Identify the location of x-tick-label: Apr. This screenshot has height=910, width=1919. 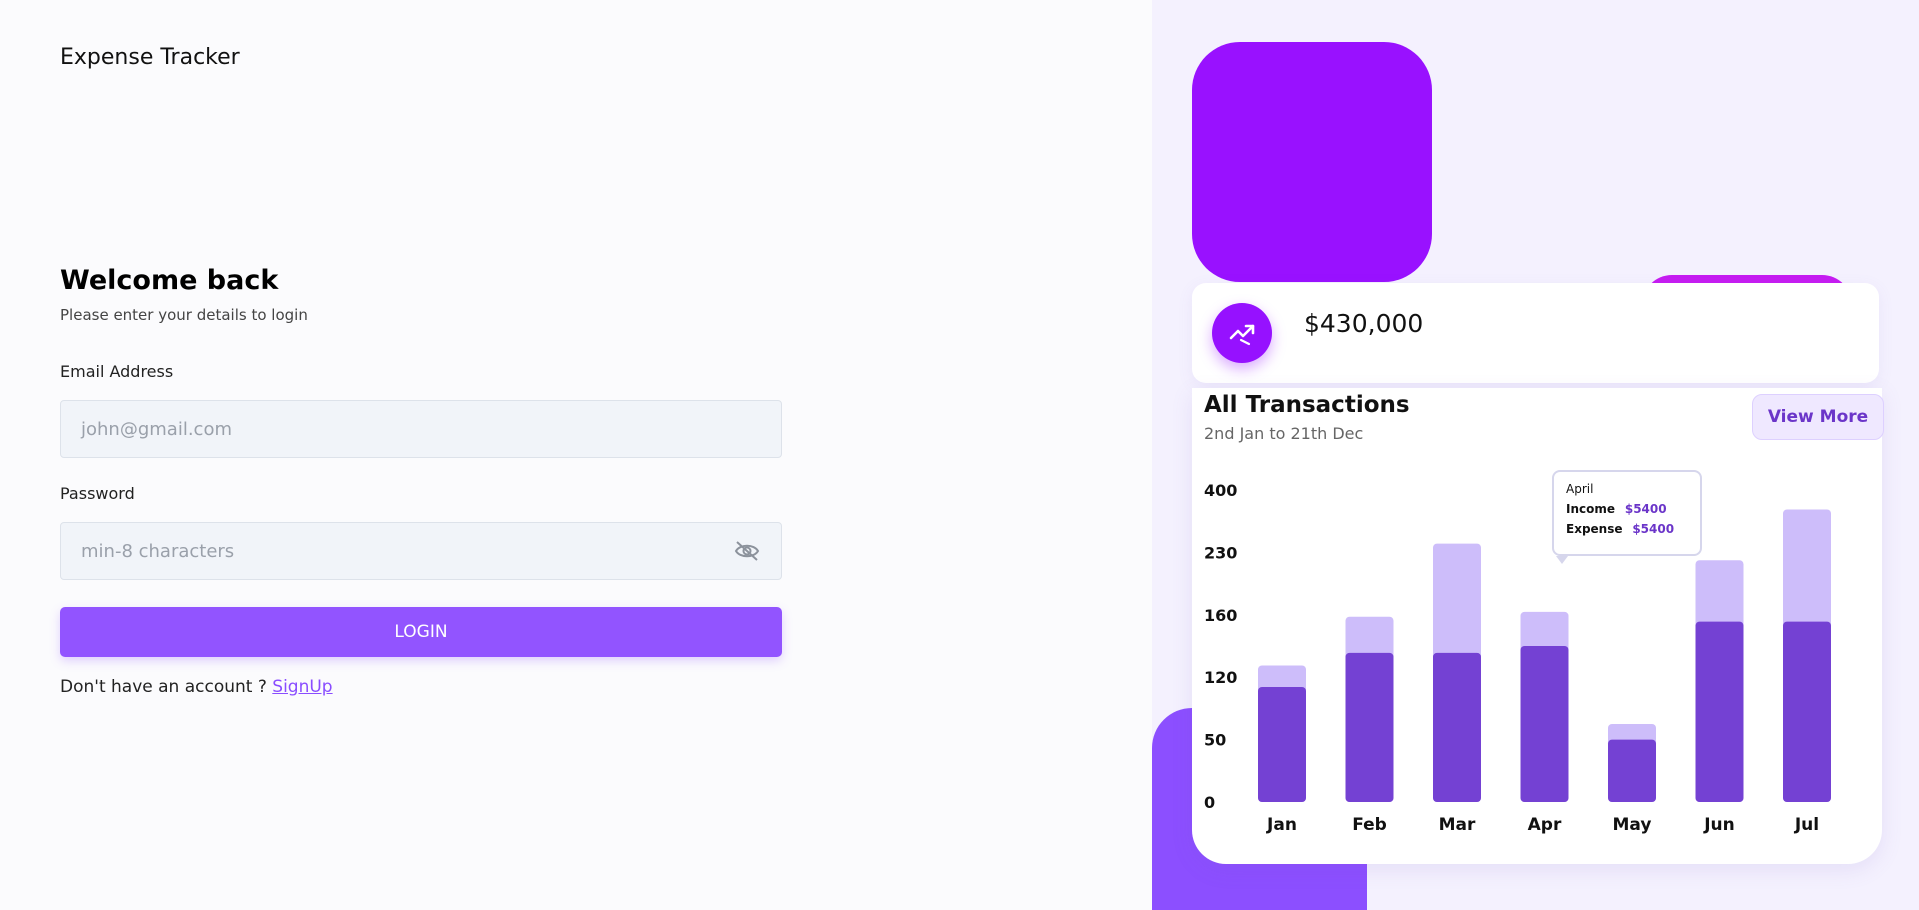
(1545, 825).